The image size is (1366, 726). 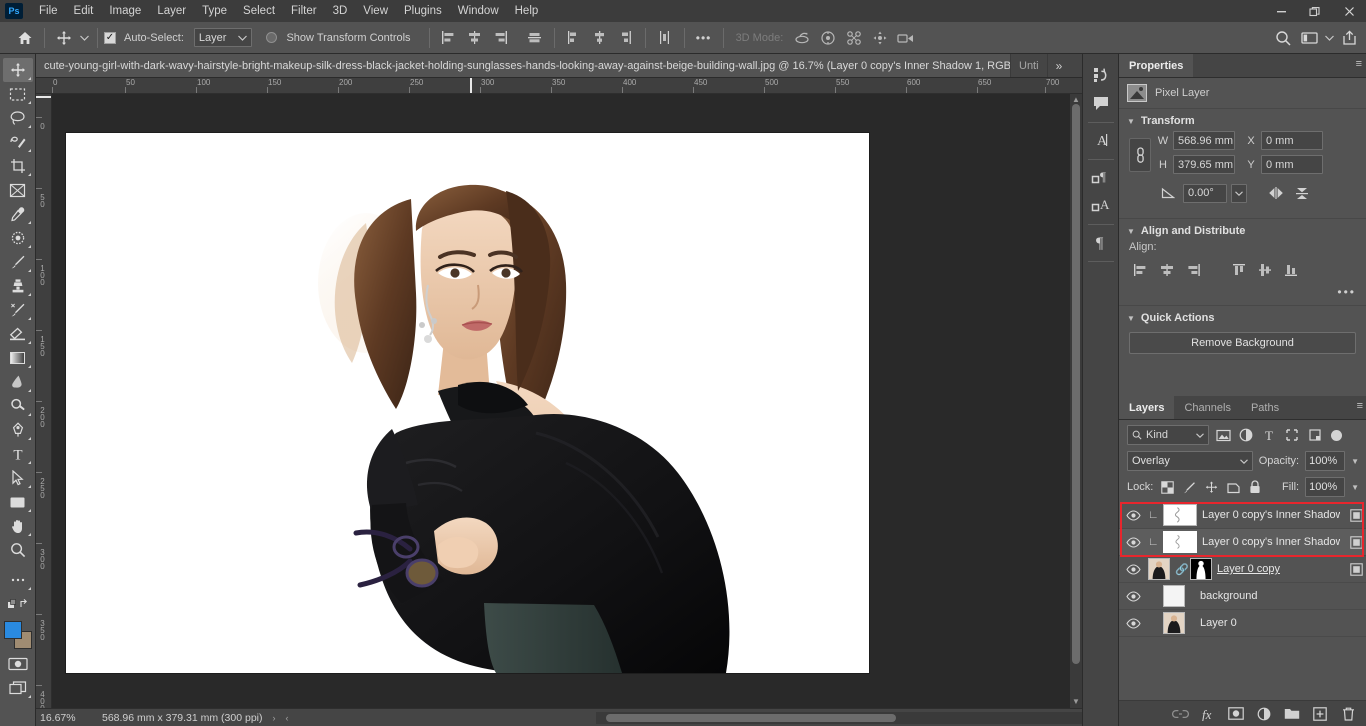 What do you see at coordinates (1255, 487) in the screenshot?
I see `lock-all-icon` at bounding box center [1255, 487].